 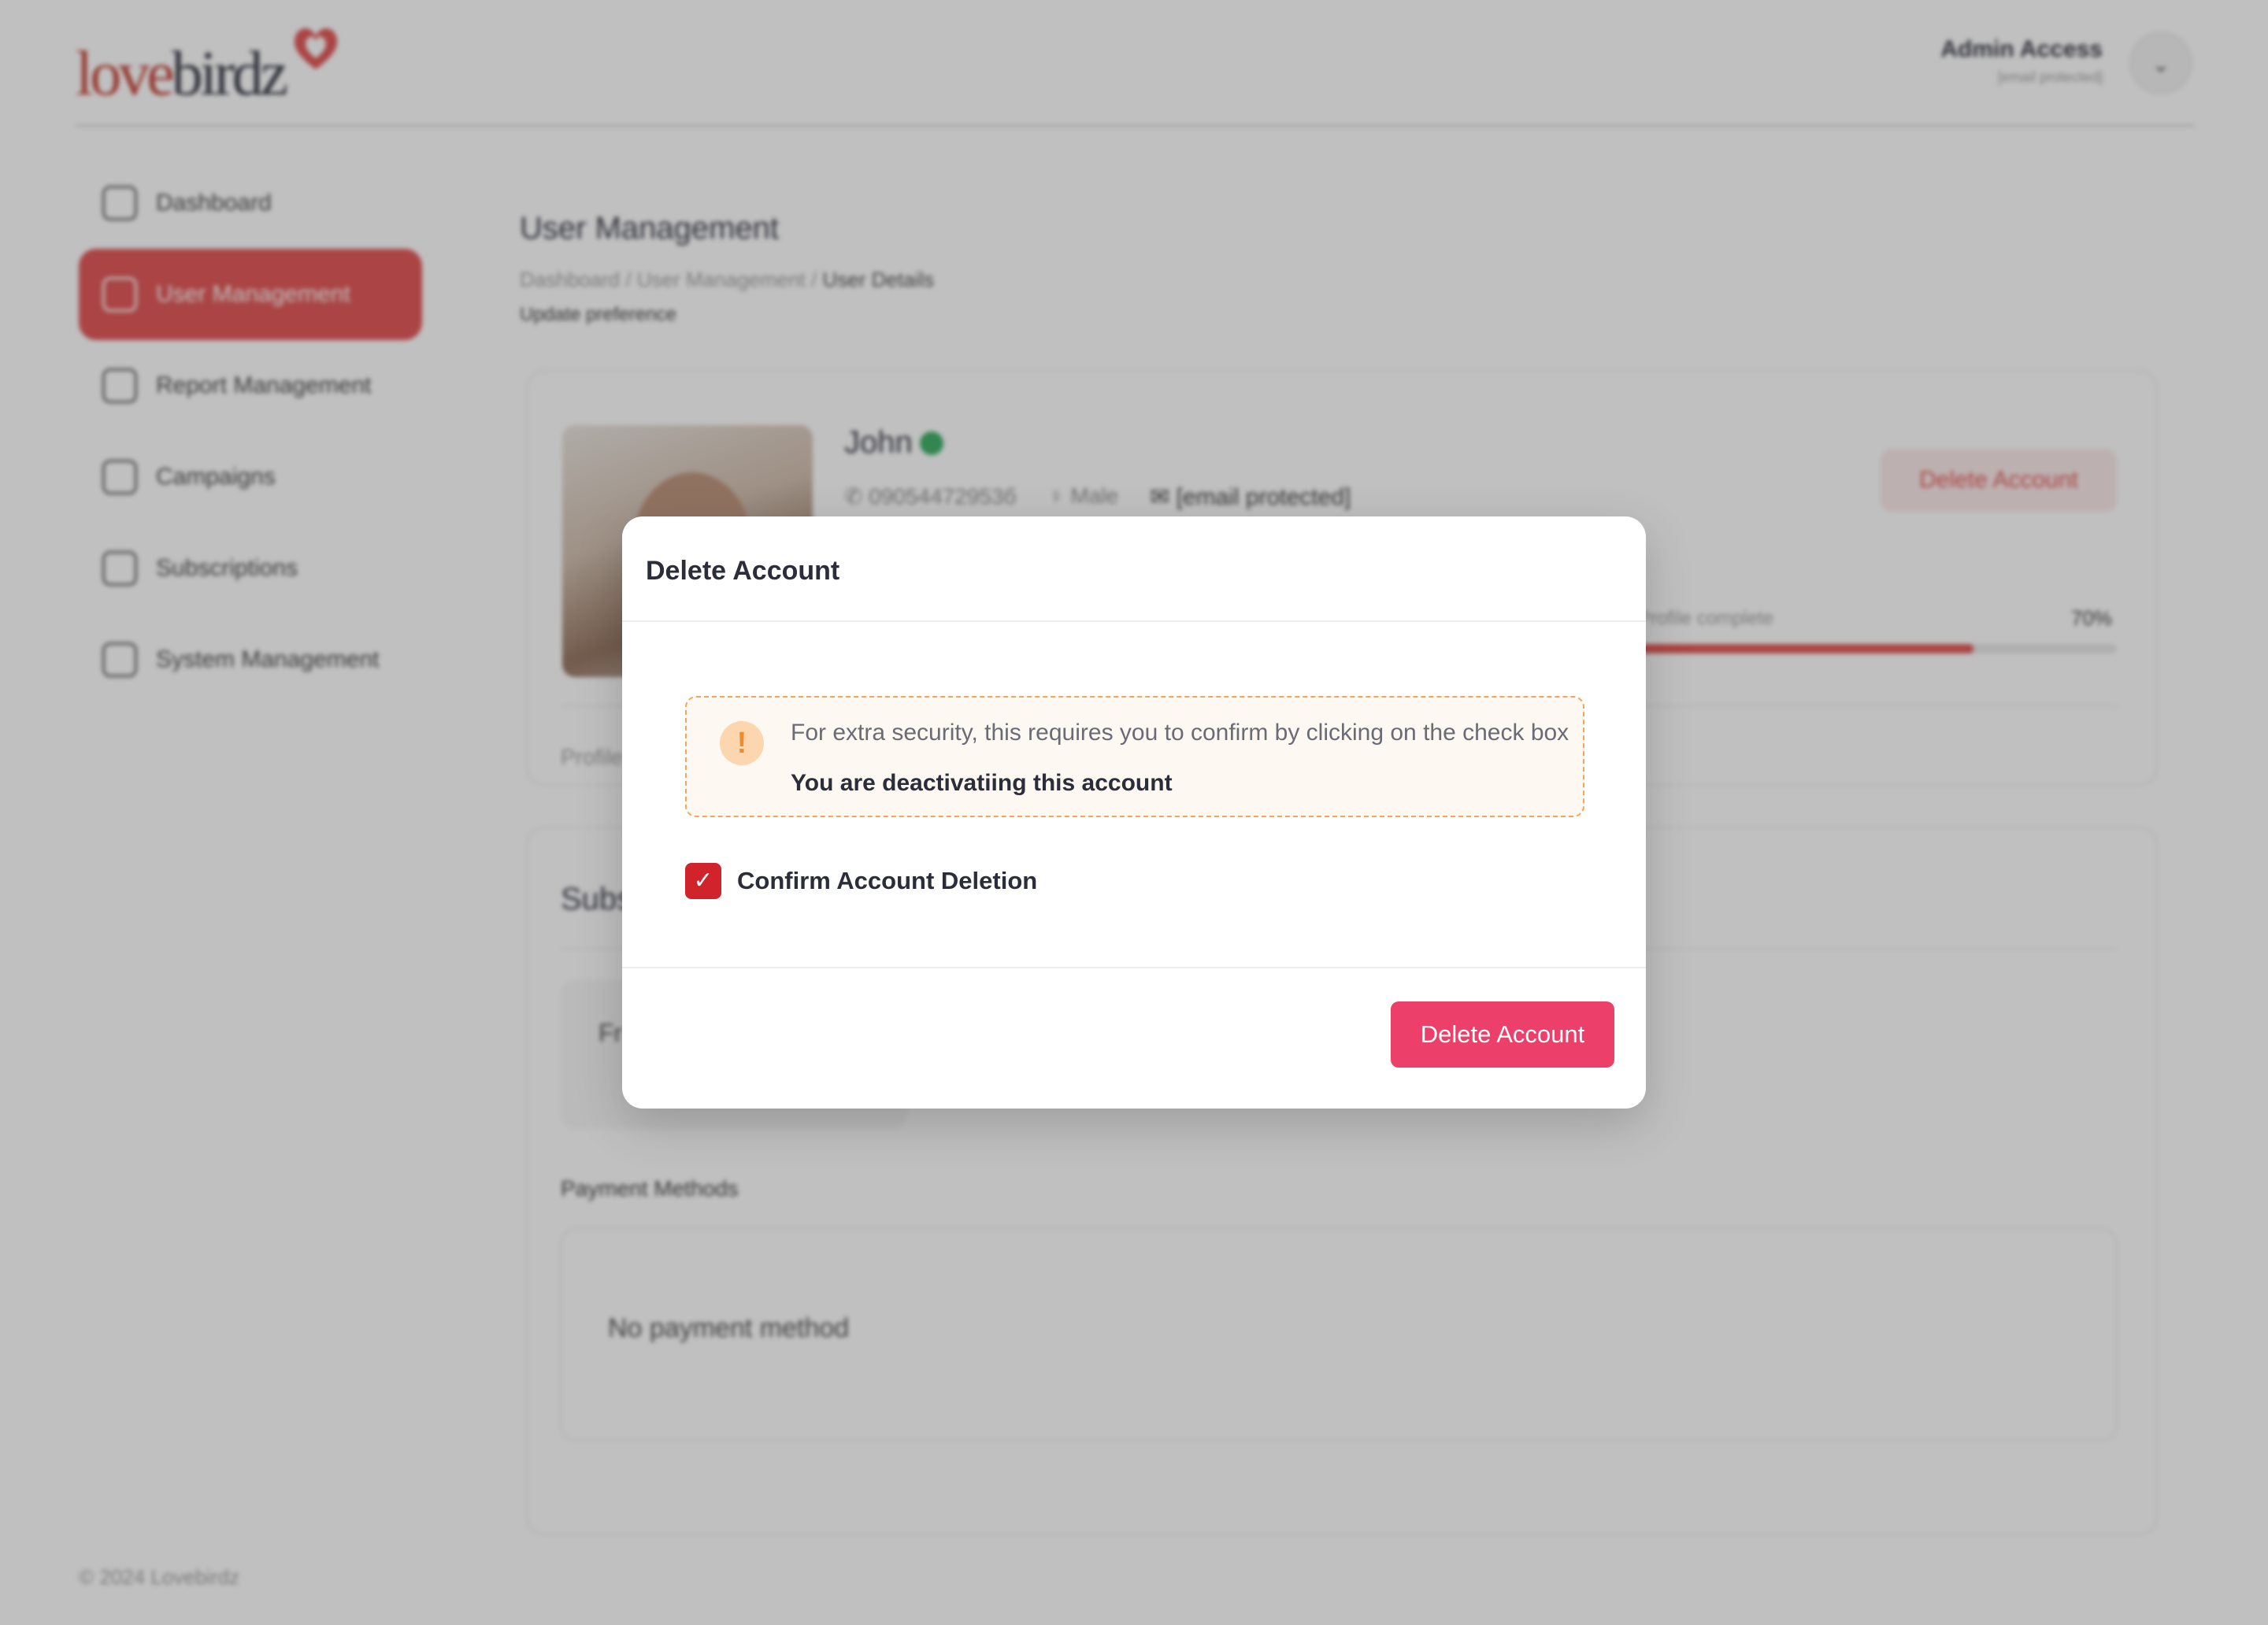 What do you see at coordinates (887, 881) in the screenshot?
I see `confirm-deletion-label: Confirm Account Deletion` at bounding box center [887, 881].